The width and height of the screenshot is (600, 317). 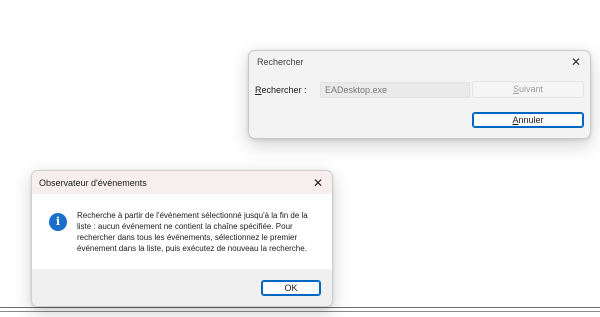 I want to click on message-box-titlebar: Observateur d'événements ✕, so click(x=182, y=182).